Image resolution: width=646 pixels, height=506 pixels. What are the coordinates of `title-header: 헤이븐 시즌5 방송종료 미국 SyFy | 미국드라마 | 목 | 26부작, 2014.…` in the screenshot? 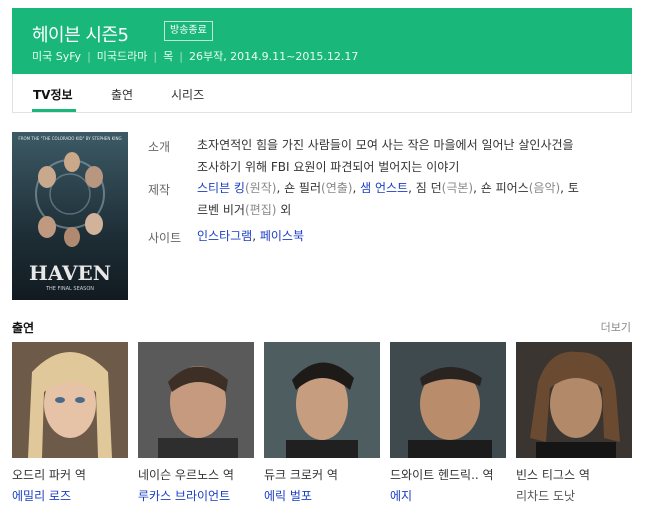 It's located at (322, 41).